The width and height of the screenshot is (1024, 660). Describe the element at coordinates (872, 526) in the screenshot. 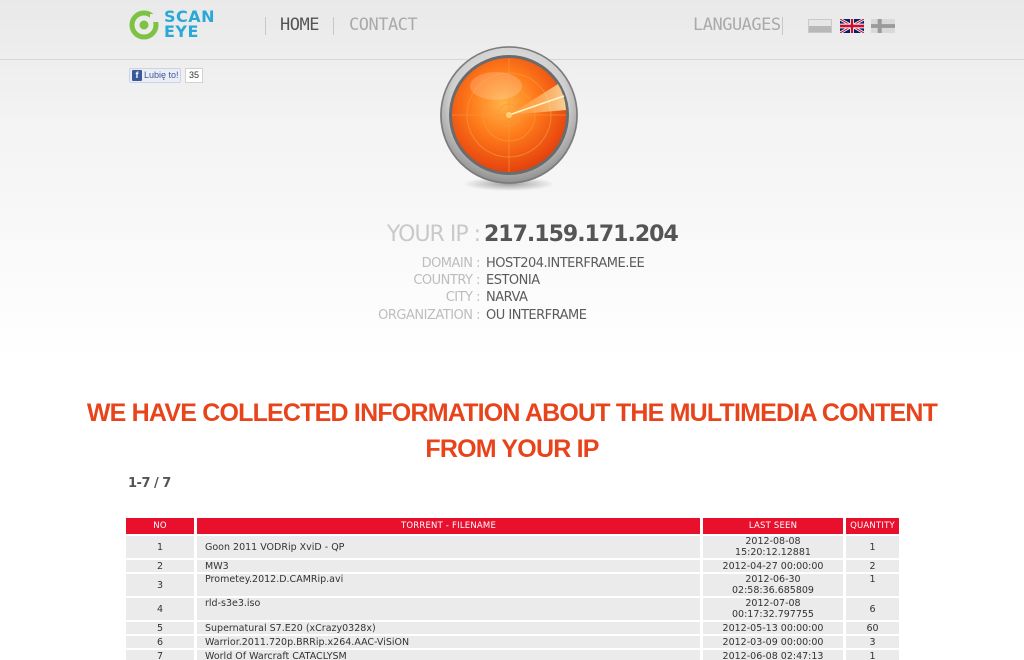

I see `column-header-quantity: QUANTITY` at that location.